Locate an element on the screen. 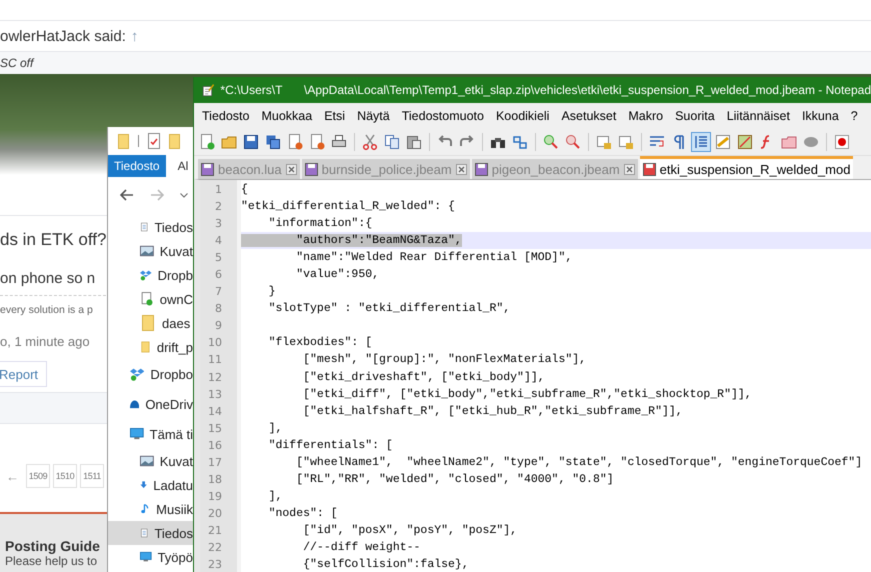 This screenshot has height=572, width=871. notepad-icon is located at coordinates (208, 90).